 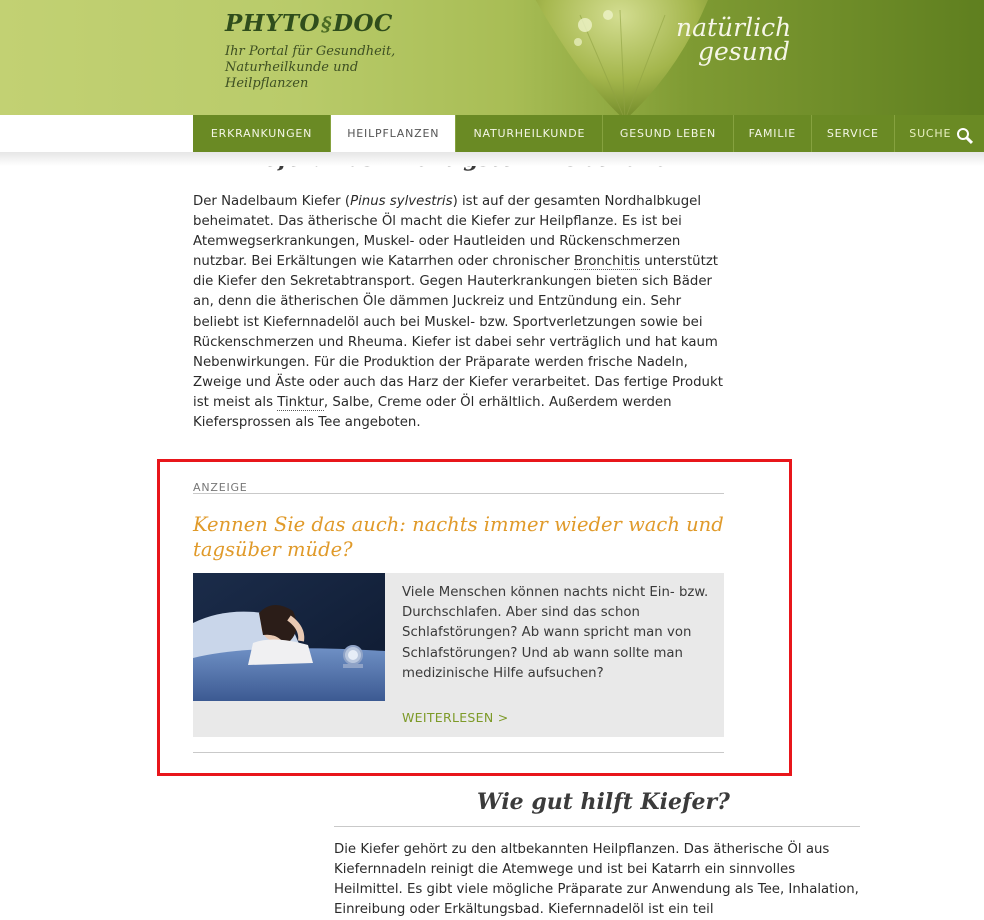 What do you see at coordinates (930, 133) in the screenshot?
I see `nav-search-label: SUCHE` at bounding box center [930, 133].